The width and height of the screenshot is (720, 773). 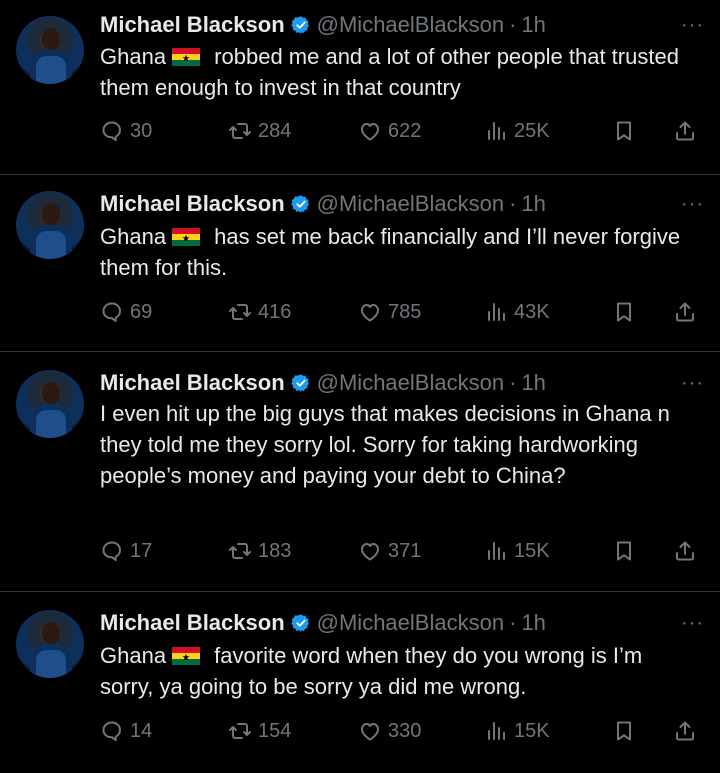 I want to click on like-button: 371, so click(x=389, y=551).